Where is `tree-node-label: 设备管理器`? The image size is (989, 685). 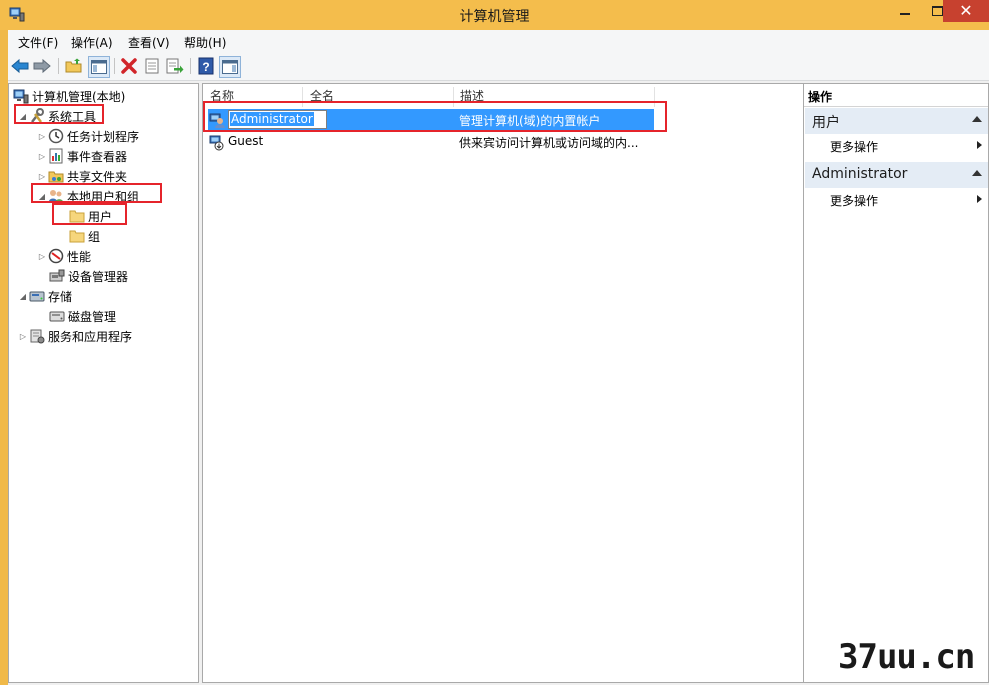
tree-node-label: 设备管理器 is located at coordinates (98, 276).